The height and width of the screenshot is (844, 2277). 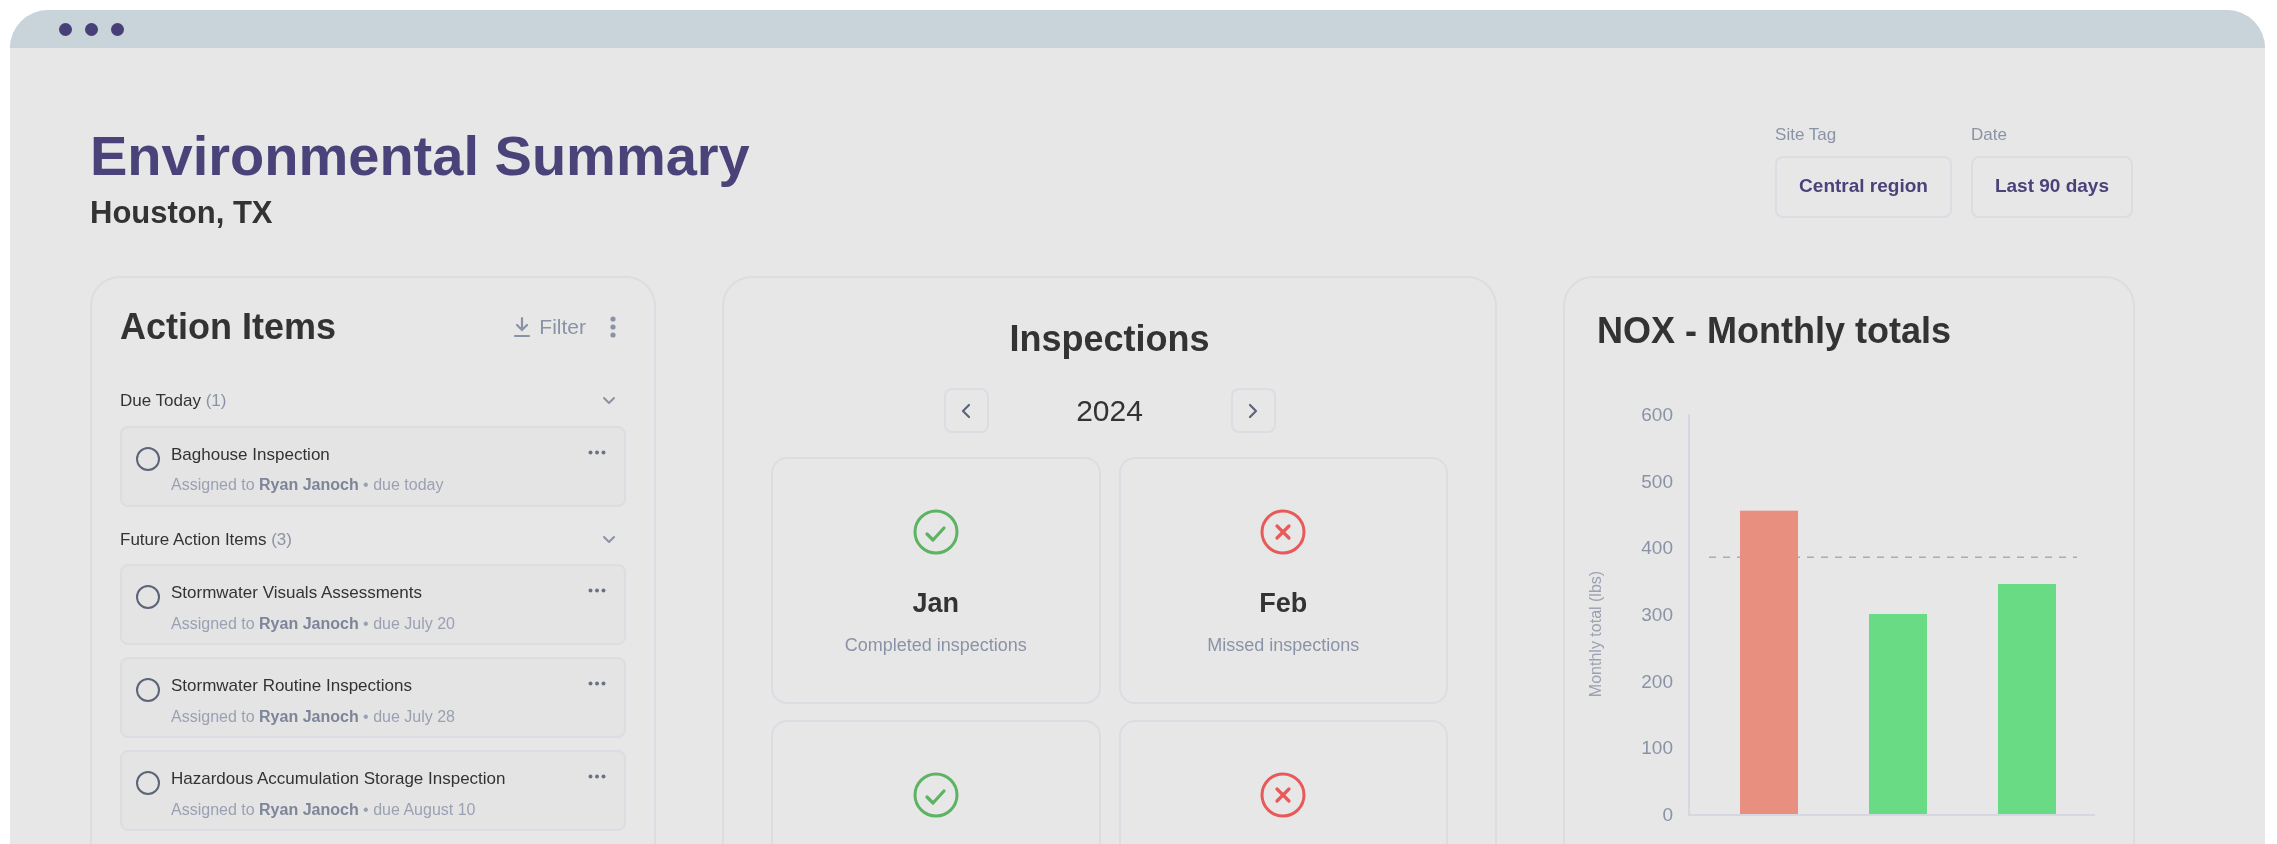 What do you see at coordinates (1806, 135) in the screenshot?
I see `filter-label: Site Tag` at bounding box center [1806, 135].